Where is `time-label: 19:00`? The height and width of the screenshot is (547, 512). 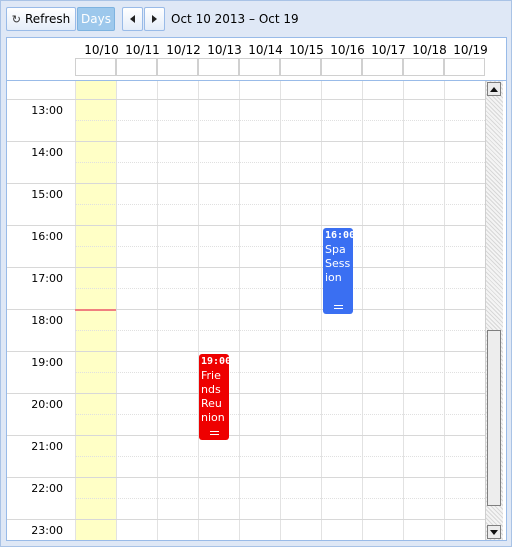 time-label: 19:00 is located at coordinates (47, 362).